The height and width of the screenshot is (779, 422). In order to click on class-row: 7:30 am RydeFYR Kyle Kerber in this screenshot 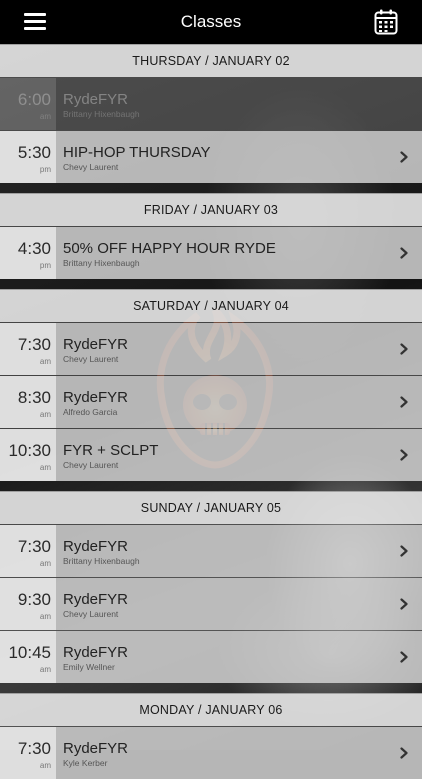, I will do `click(211, 752)`.